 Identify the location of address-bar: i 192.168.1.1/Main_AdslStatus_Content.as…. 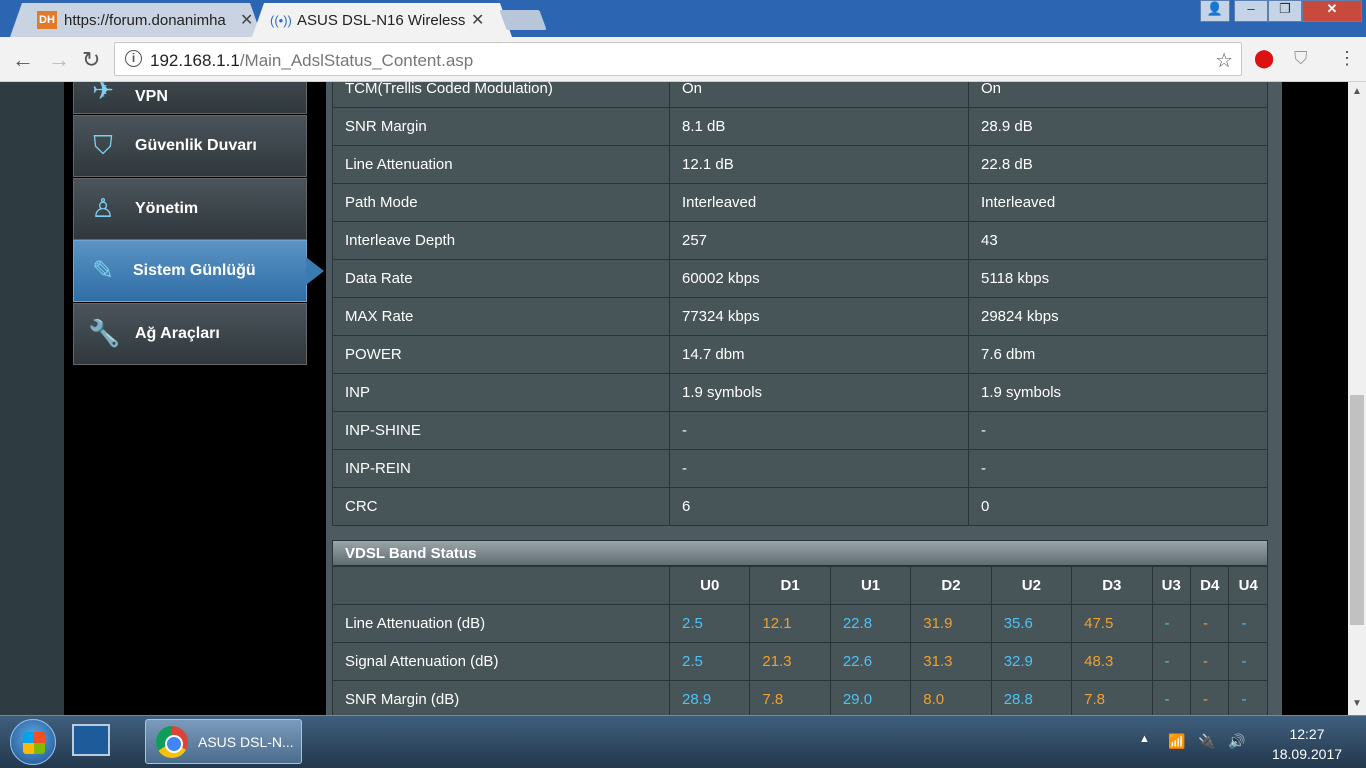
(678, 59).